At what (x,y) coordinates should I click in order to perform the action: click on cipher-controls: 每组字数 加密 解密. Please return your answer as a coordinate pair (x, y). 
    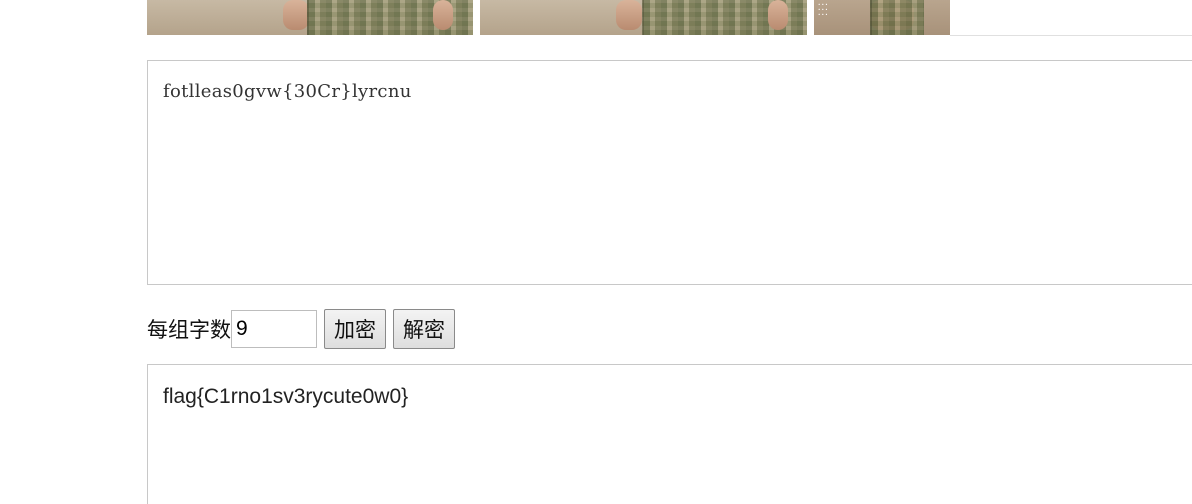
    Looking at the image, I should click on (301, 329).